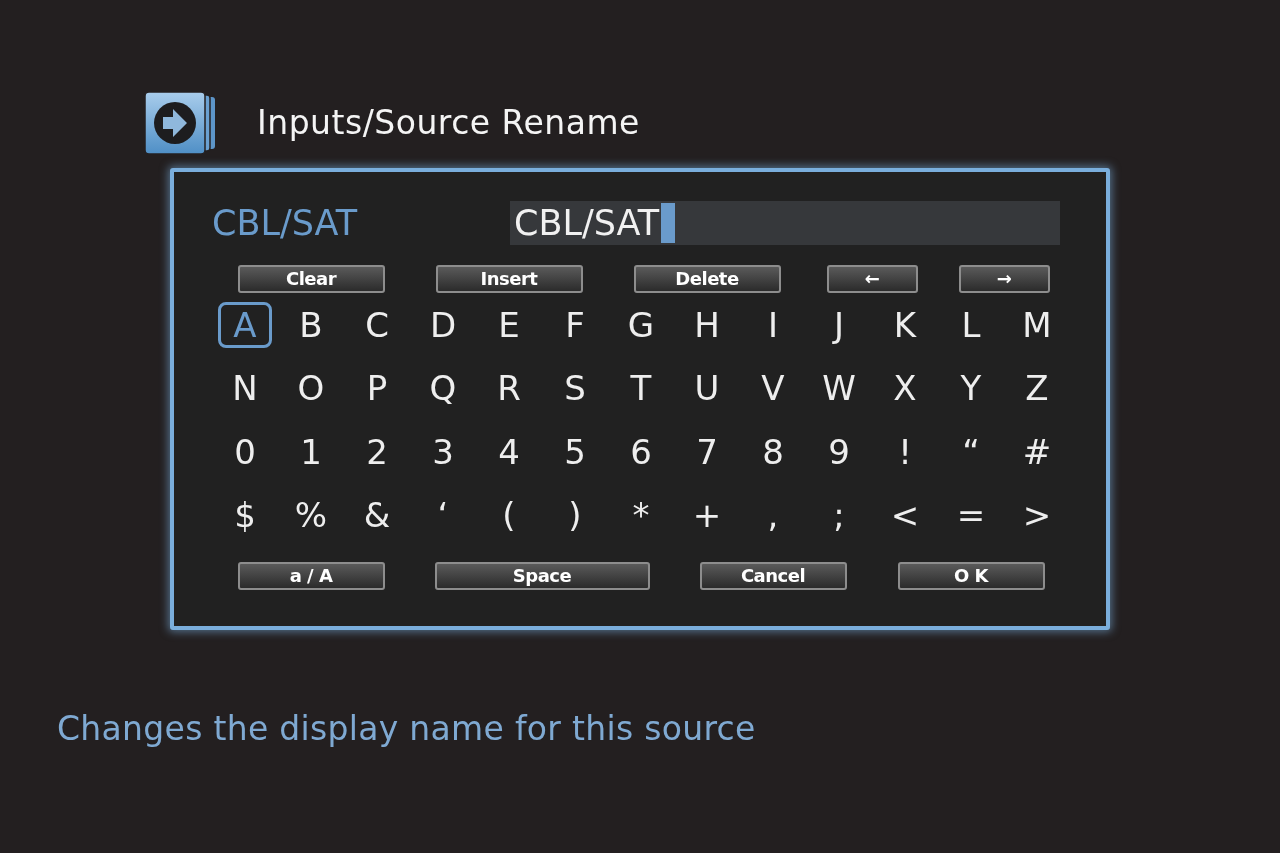  What do you see at coordinates (707, 388) in the screenshot?
I see `character-key: U` at bounding box center [707, 388].